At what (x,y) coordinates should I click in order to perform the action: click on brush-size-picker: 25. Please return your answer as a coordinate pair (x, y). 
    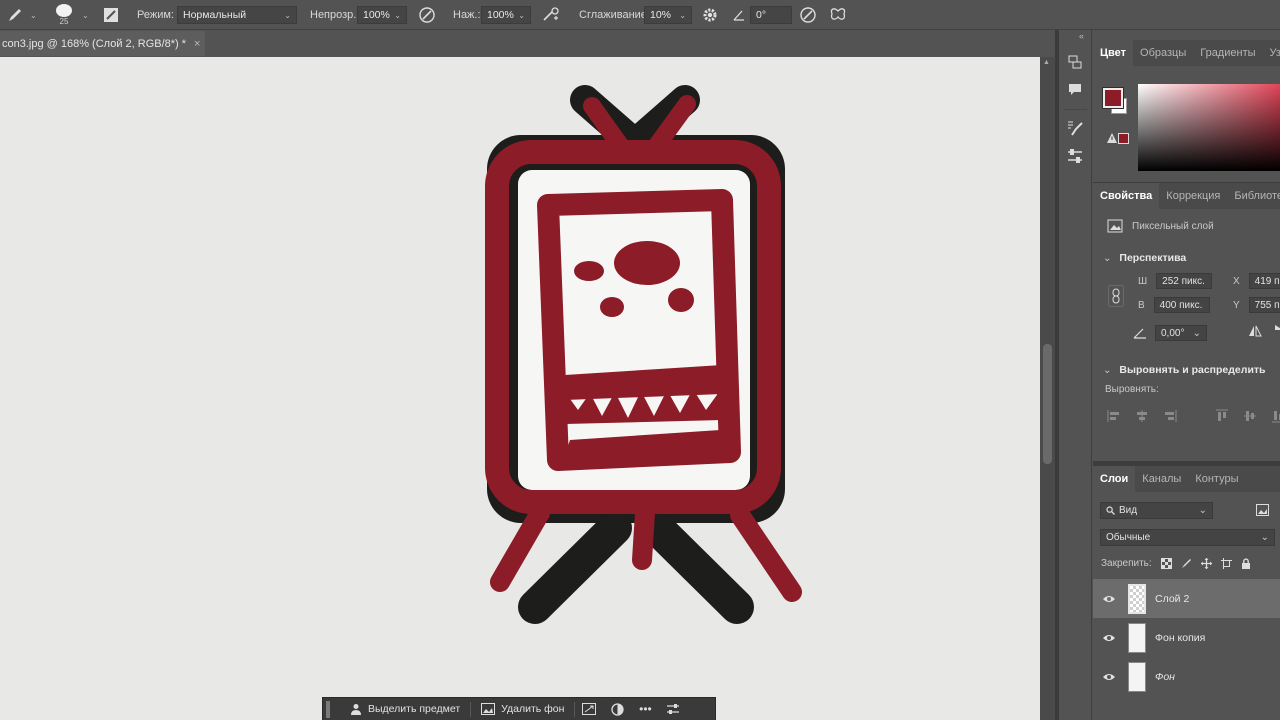
    Looking at the image, I should click on (64, 15).